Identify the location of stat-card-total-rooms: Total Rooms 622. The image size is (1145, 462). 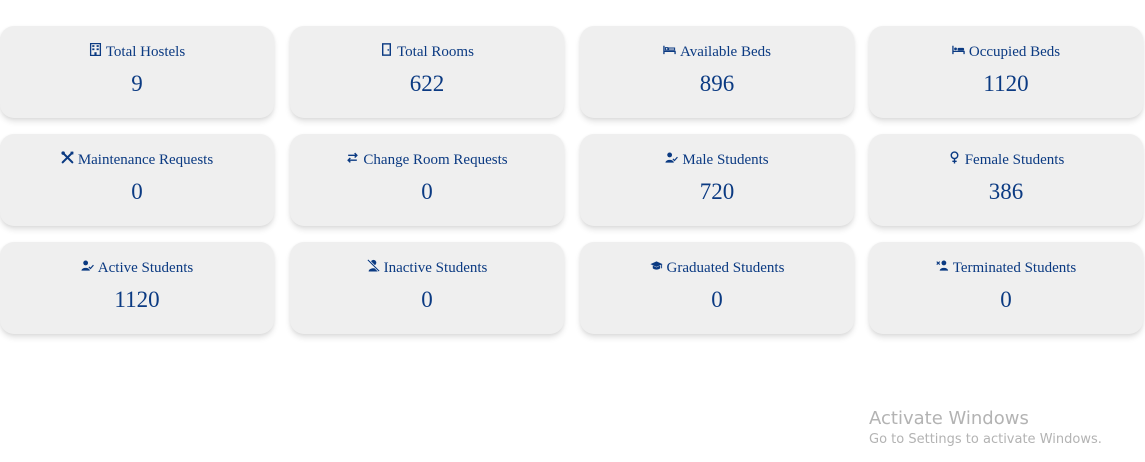
(427, 72).